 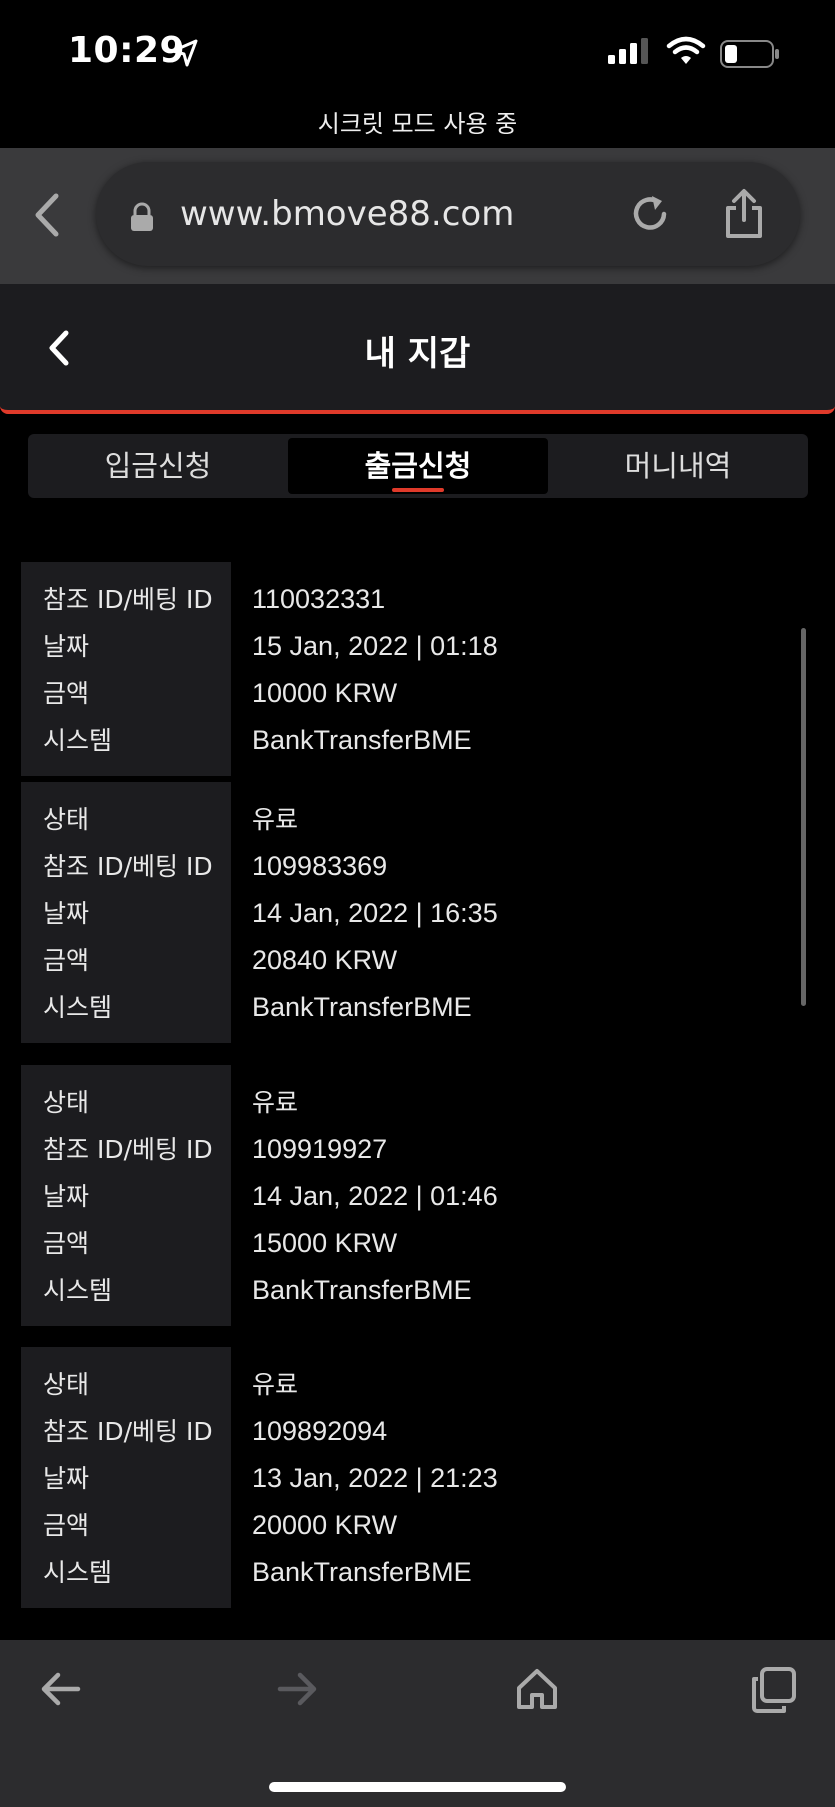 What do you see at coordinates (320, 1431) in the screenshot?
I see `ref-id-value: 109892094` at bounding box center [320, 1431].